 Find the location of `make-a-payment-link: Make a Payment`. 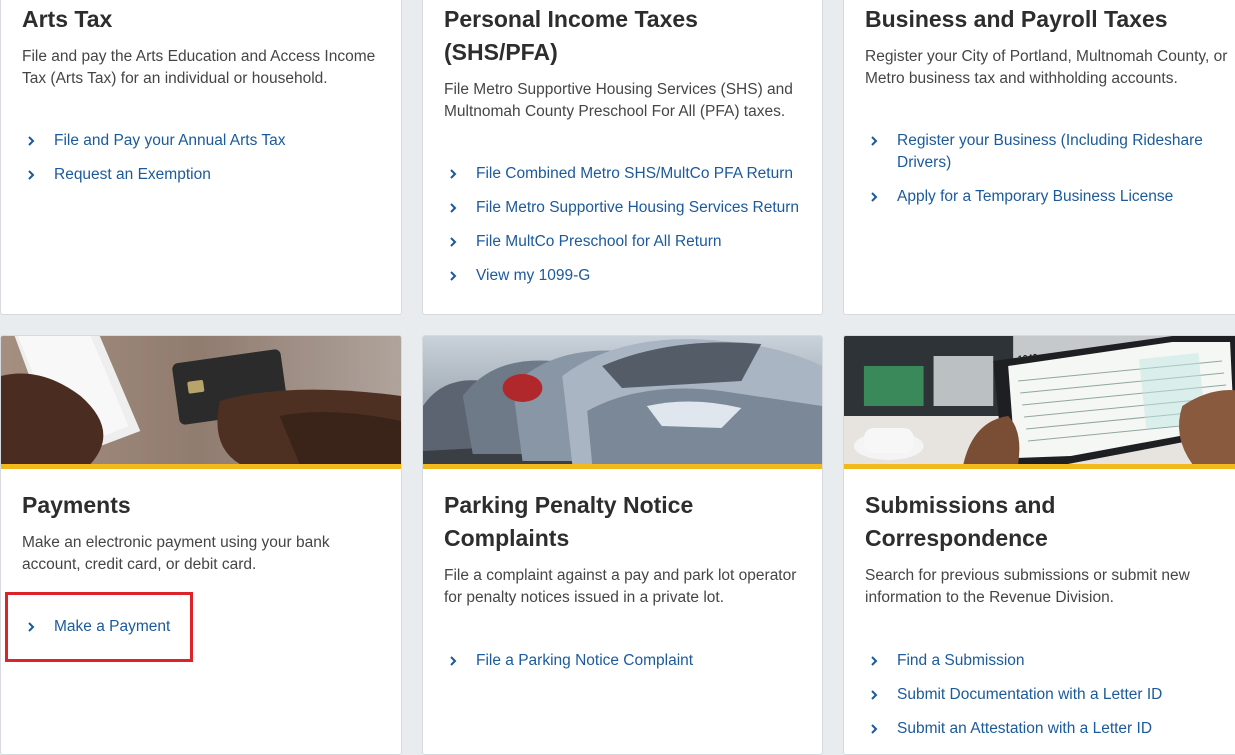

make-a-payment-link: Make a Payment is located at coordinates (206, 627).